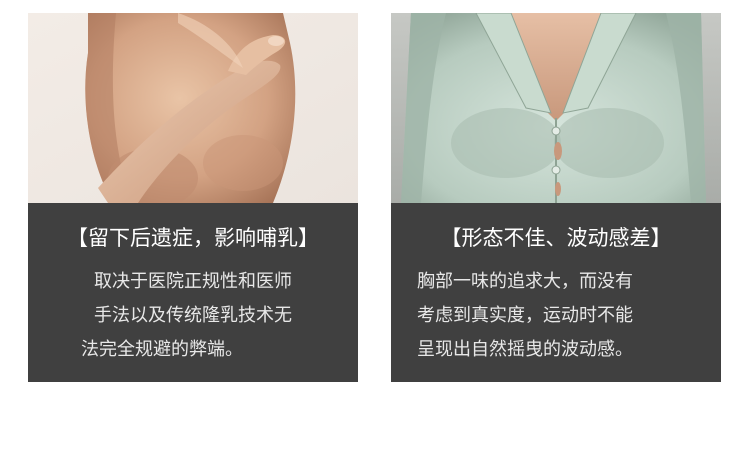 The height and width of the screenshot is (462, 750). What do you see at coordinates (525, 349) in the screenshot?
I see `description-line: 呈现出自然摇曳的波动感。` at bounding box center [525, 349].